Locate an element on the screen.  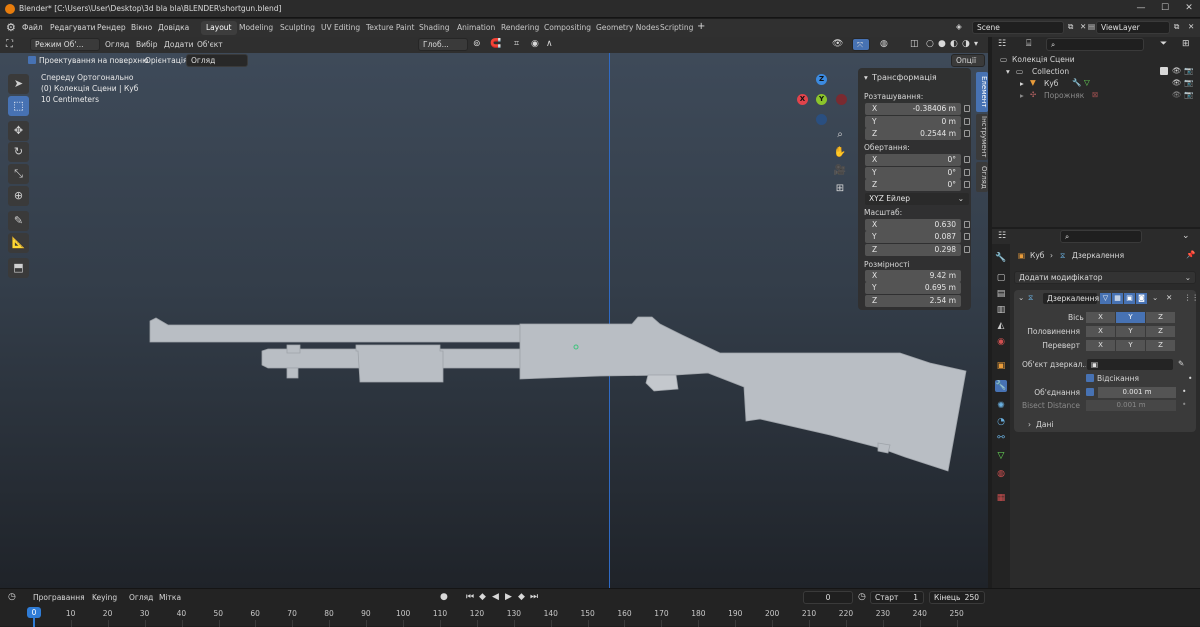
world-tab-icon: ◉ is located at coordinates (1001, 342).